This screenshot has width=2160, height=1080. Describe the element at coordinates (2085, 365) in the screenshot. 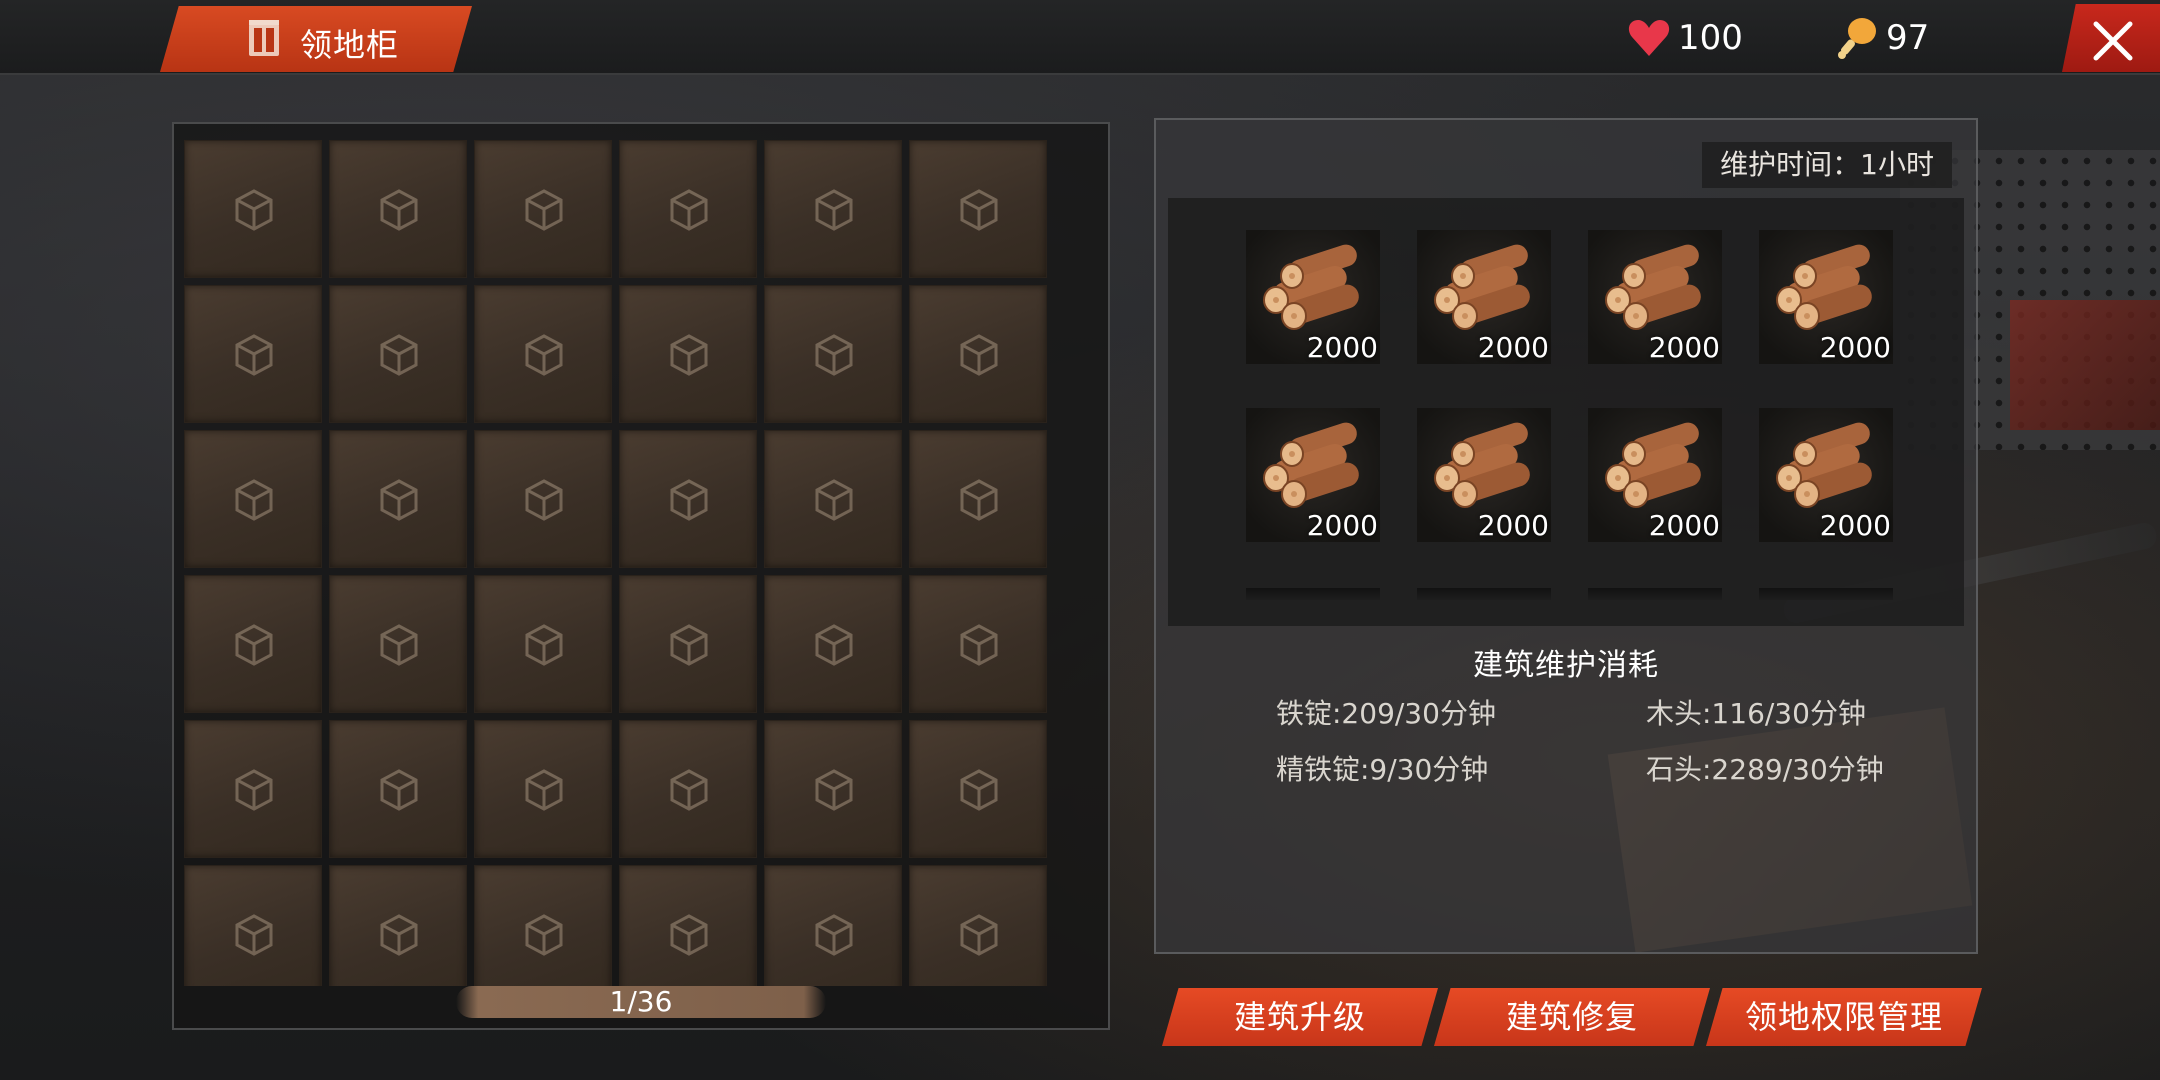

I see `background-toolbox` at that location.